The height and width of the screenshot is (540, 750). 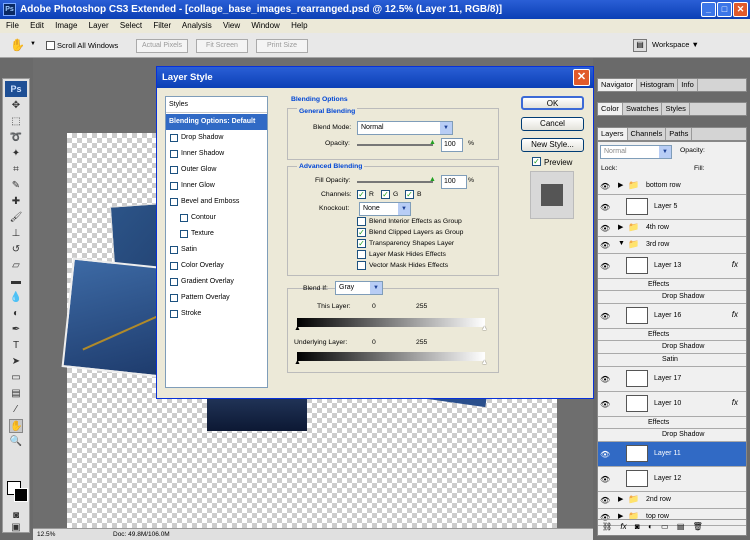 What do you see at coordinates (688, 85) in the screenshot?
I see `tab-info: Info` at bounding box center [688, 85].